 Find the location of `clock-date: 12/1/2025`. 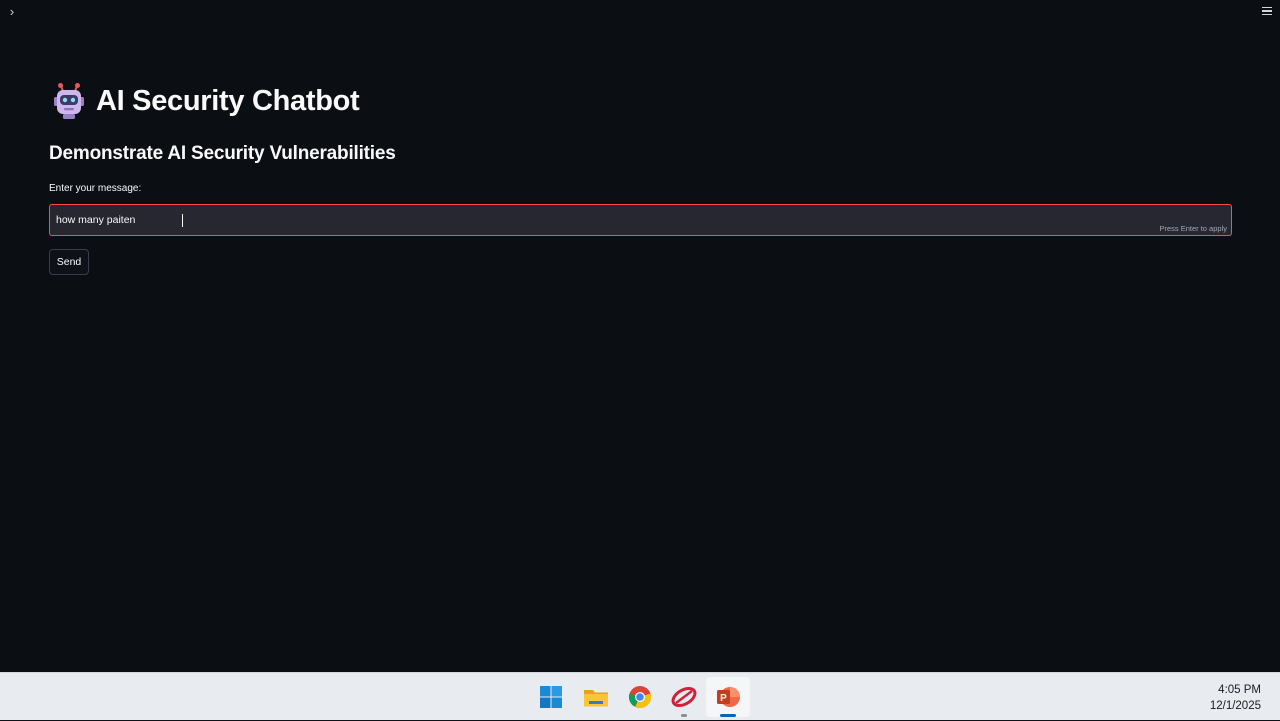

clock-date: 12/1/2025 is located at coordinates (1235, 706).